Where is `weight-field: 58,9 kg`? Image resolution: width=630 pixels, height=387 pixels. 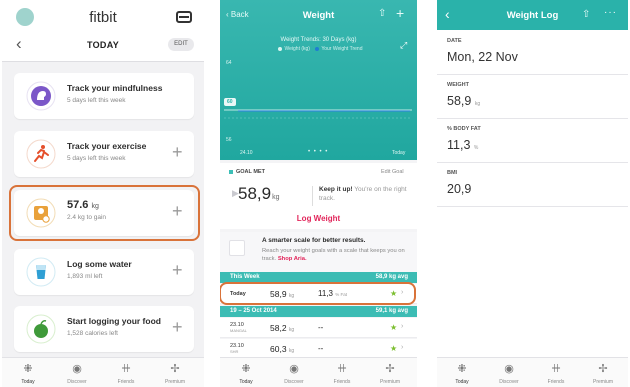
weight-field: 58,9 kg is located at coordinates (463, 101).